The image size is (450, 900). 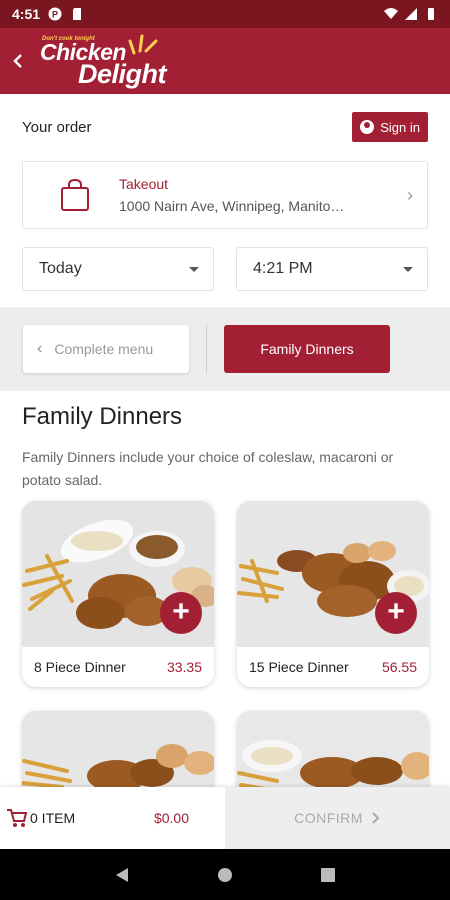 I want to click on nav-recents-icon, so click(x=328, y=875).